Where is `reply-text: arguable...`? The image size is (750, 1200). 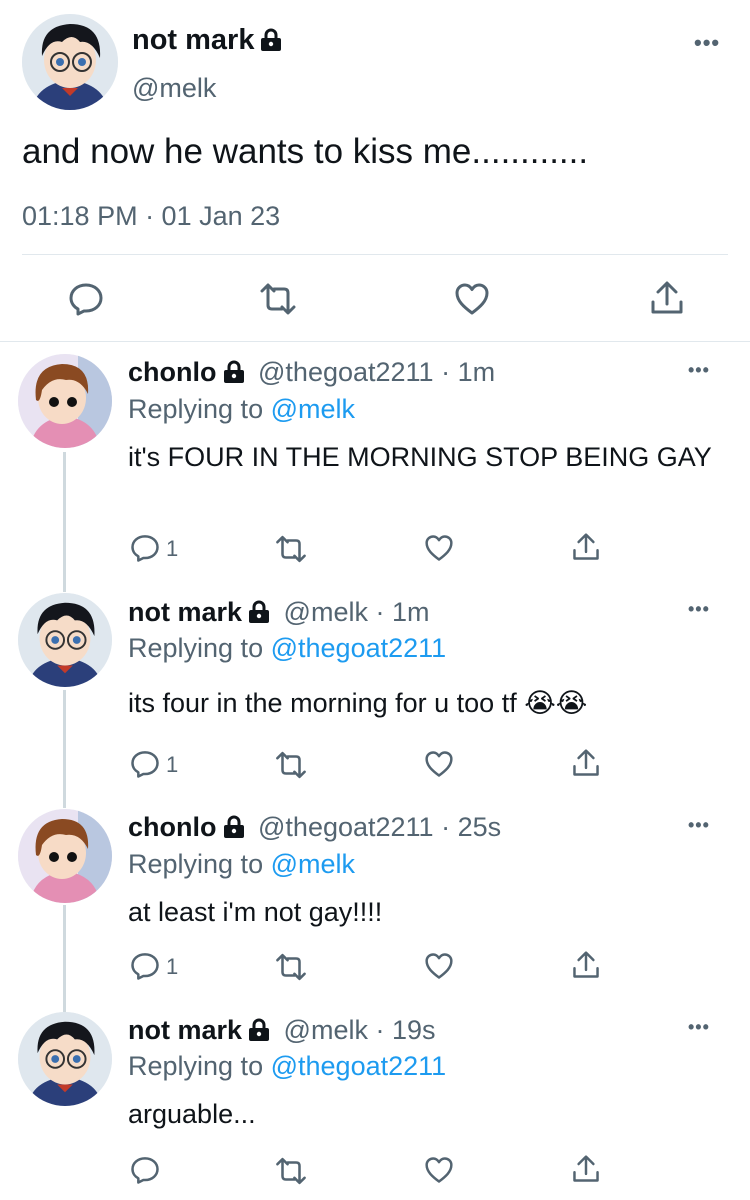 reply-text: arguable... is located at coordinates (192, 1114).